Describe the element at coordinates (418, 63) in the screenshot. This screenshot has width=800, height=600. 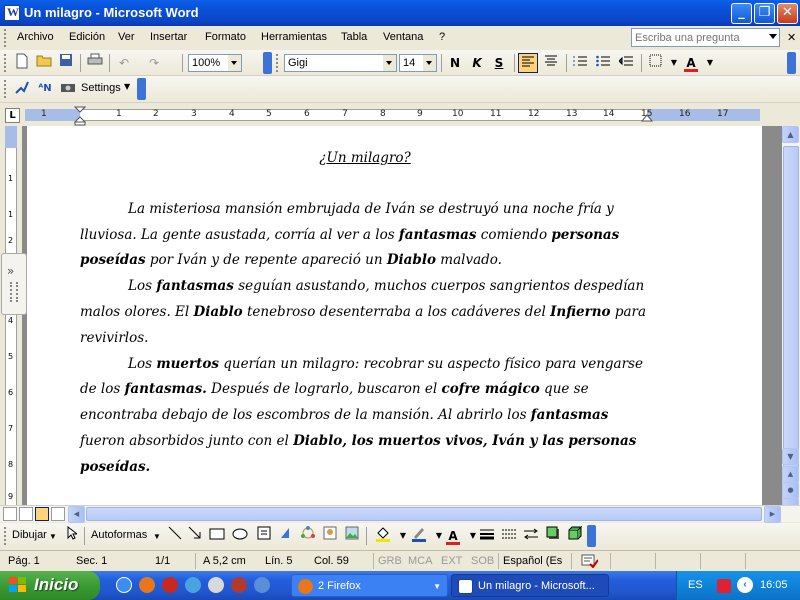
I see `font-size-select: 14` at that location.